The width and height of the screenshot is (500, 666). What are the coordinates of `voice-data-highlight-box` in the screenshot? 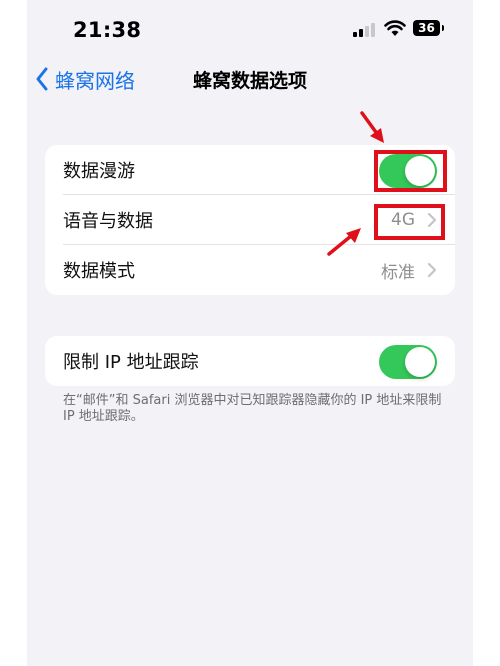 It's located at (409, 222).